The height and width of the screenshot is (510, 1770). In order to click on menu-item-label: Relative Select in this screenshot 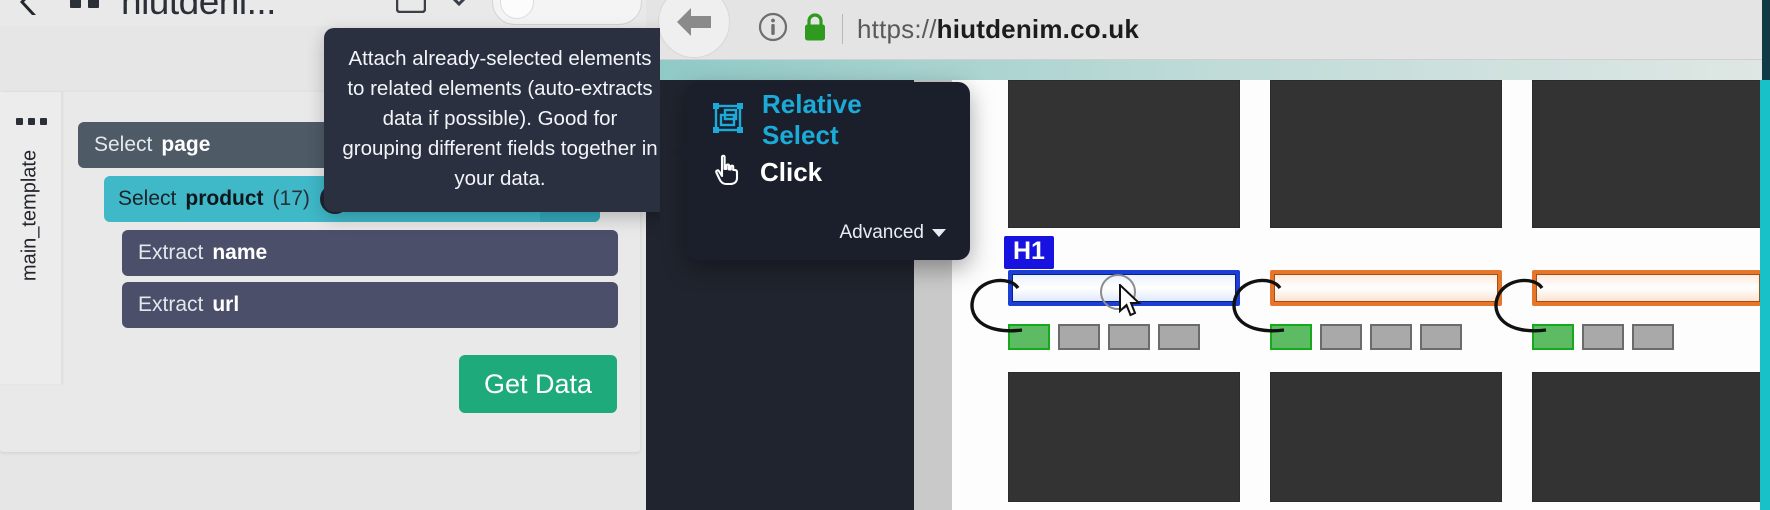, I will do `click(812, 119)`.